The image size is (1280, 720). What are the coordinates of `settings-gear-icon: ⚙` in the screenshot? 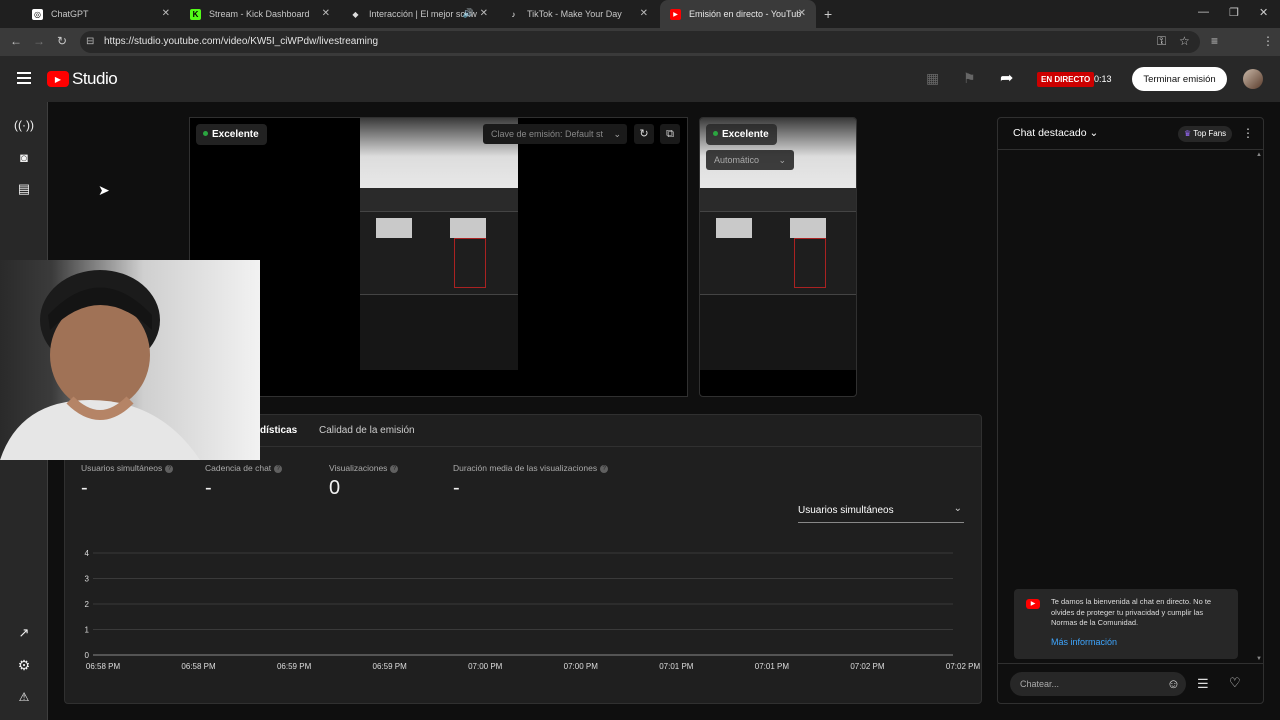 It's located at (24, 665).